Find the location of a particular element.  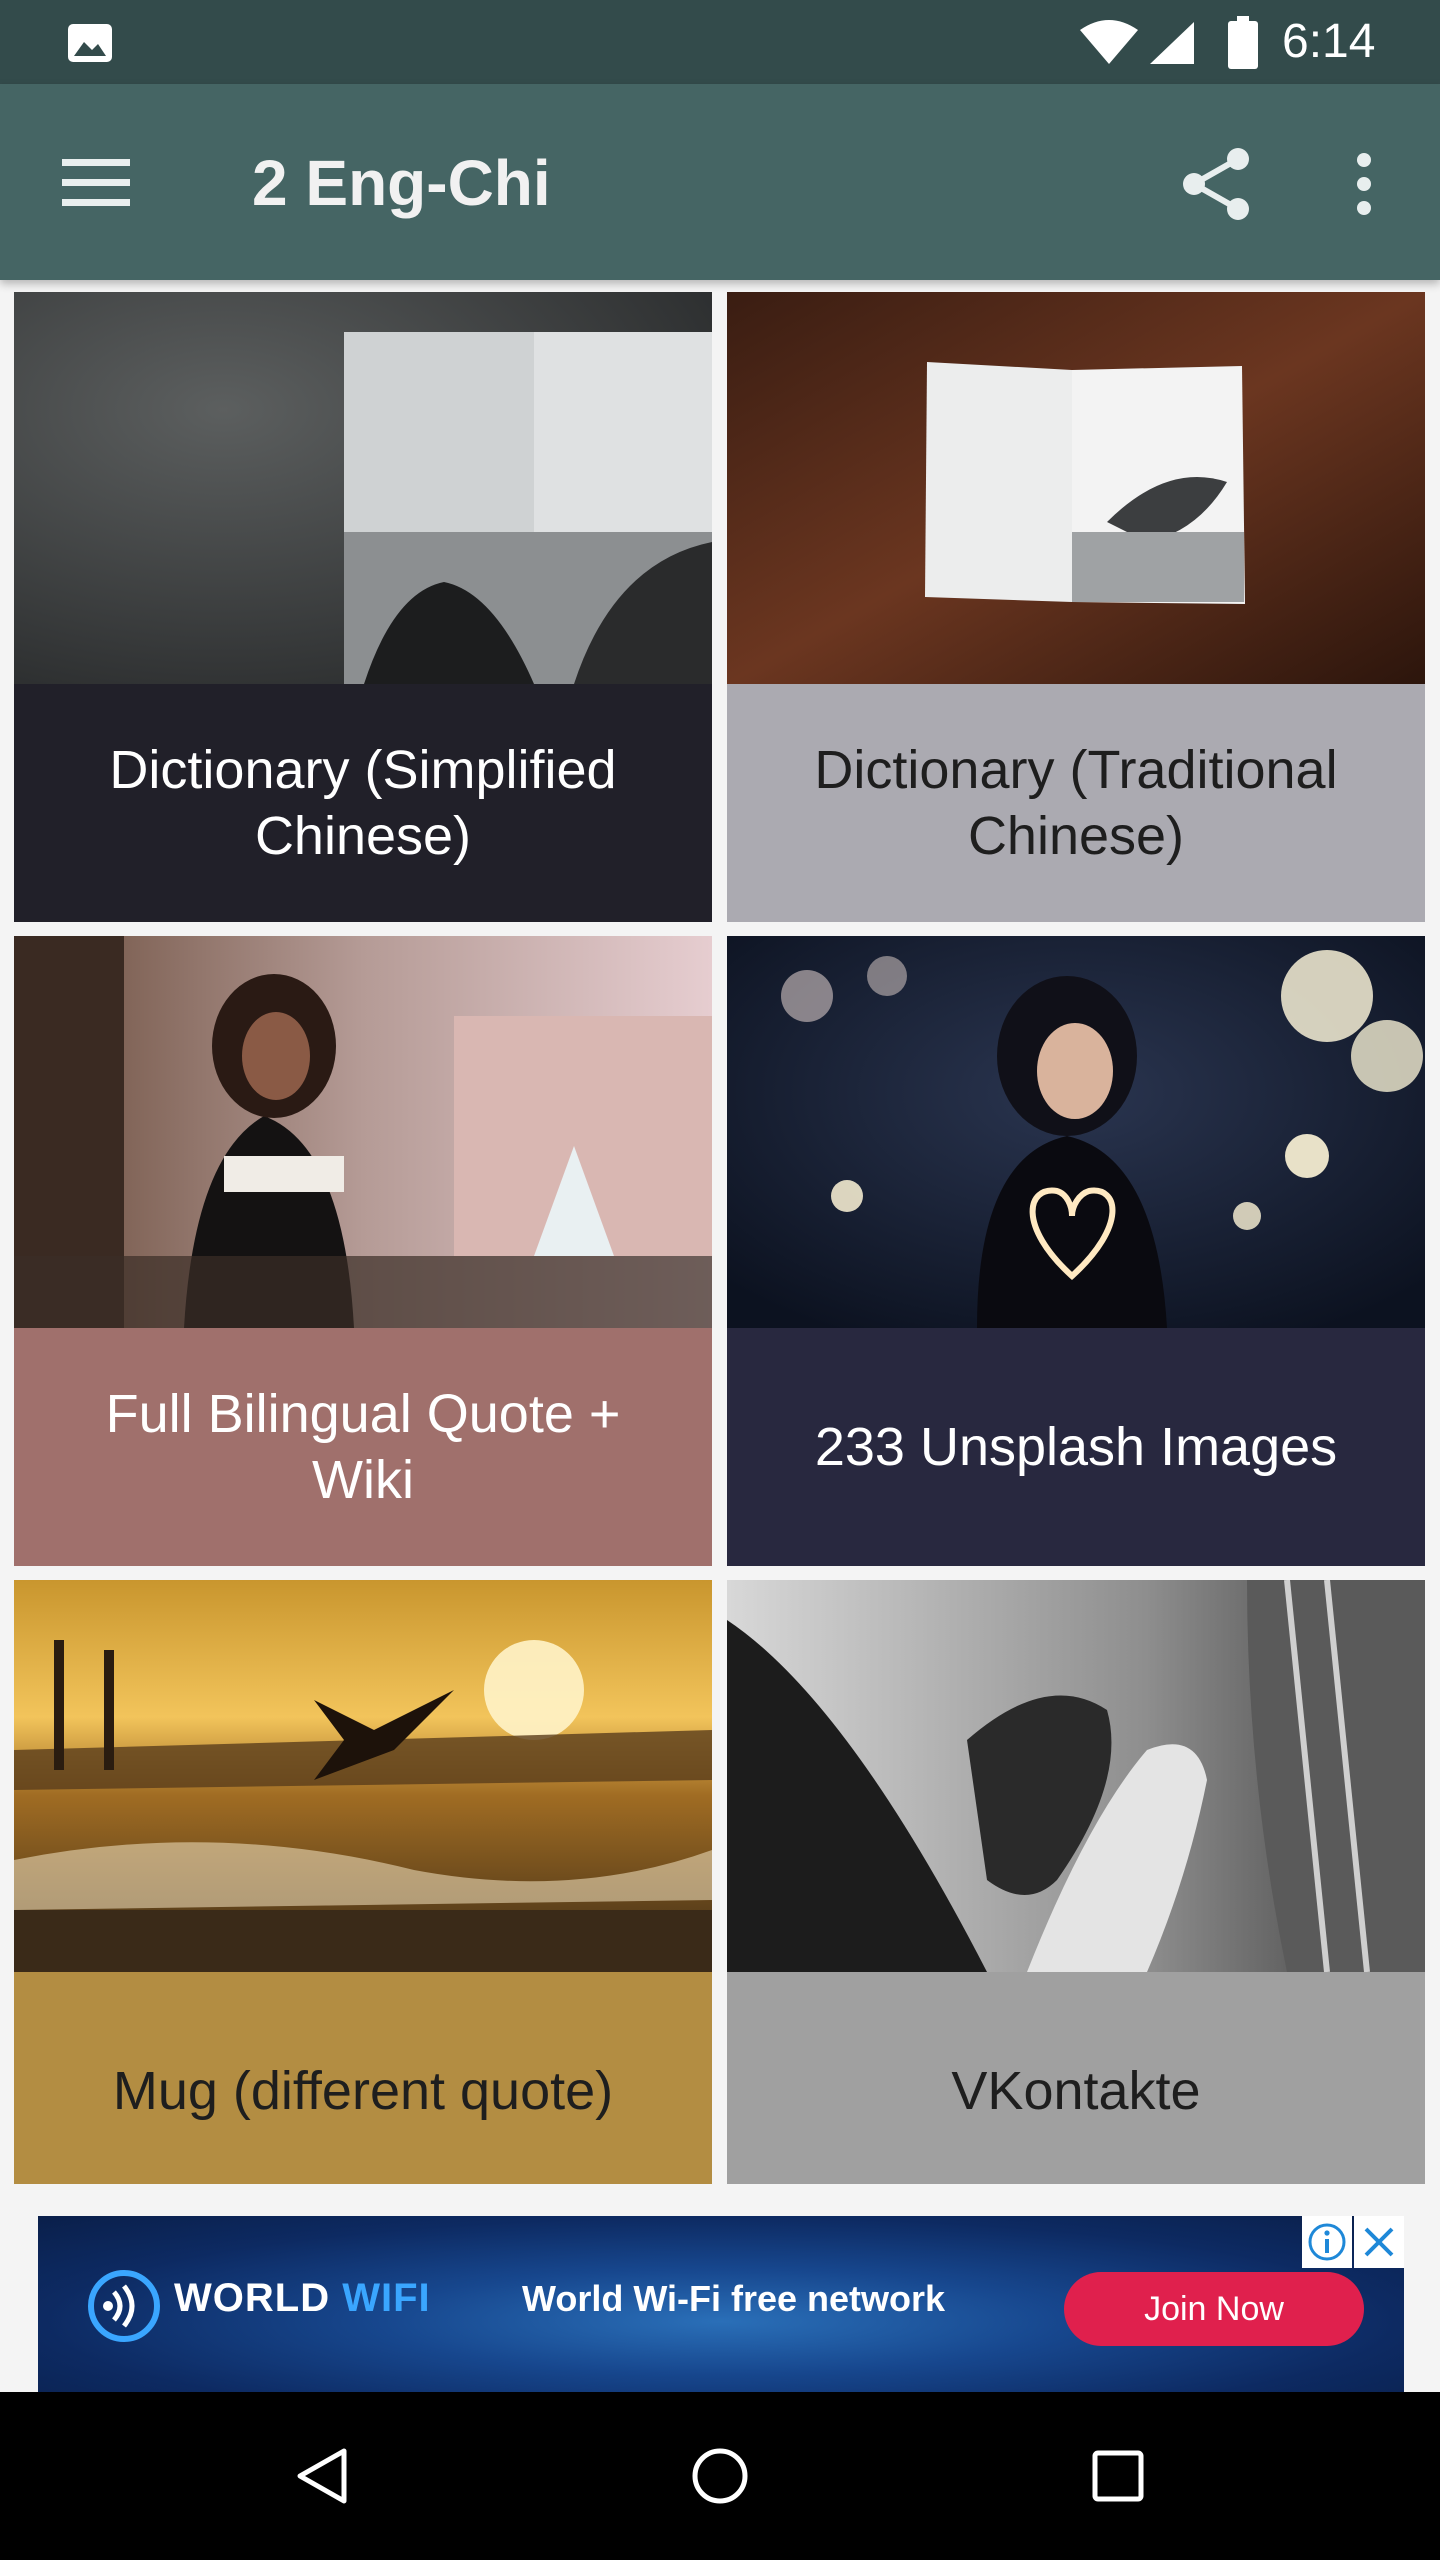

menu-icon is located at coordinates (96, 182).